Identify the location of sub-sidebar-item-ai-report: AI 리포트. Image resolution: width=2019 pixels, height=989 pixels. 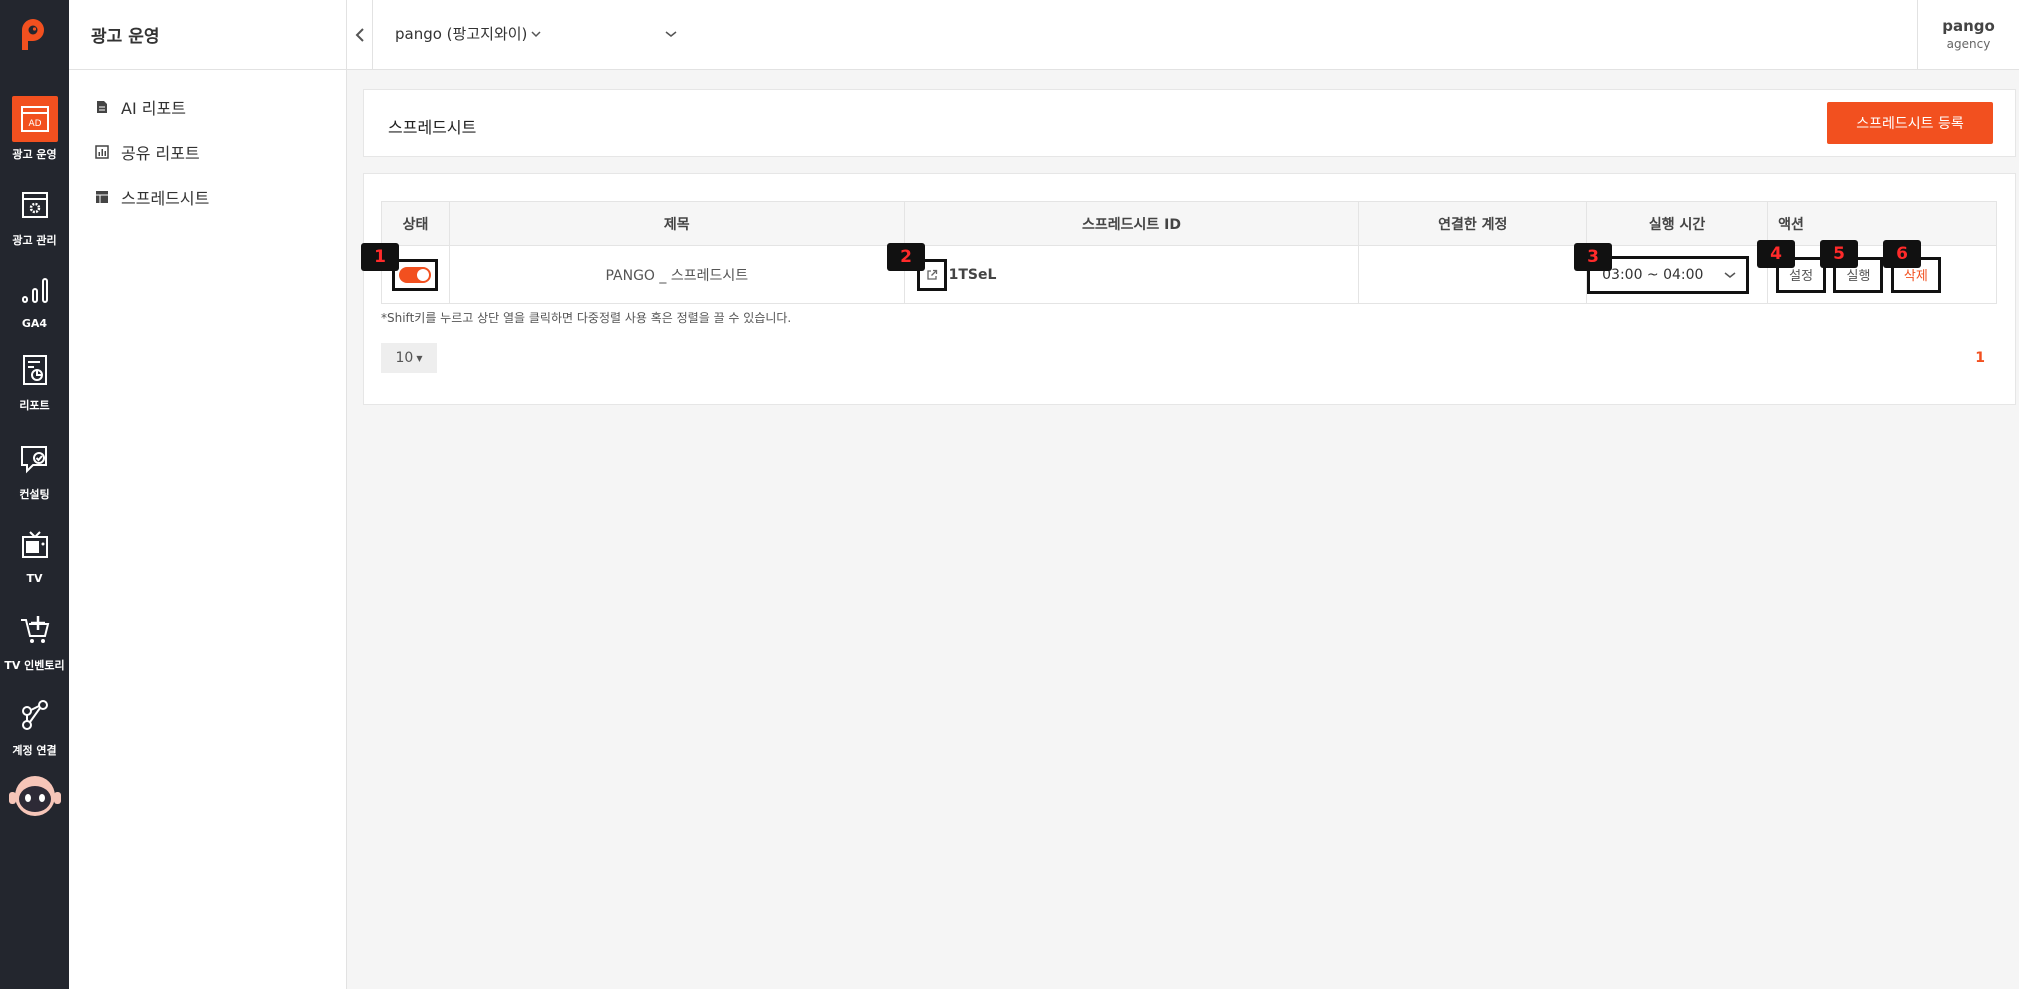
(140, 107).